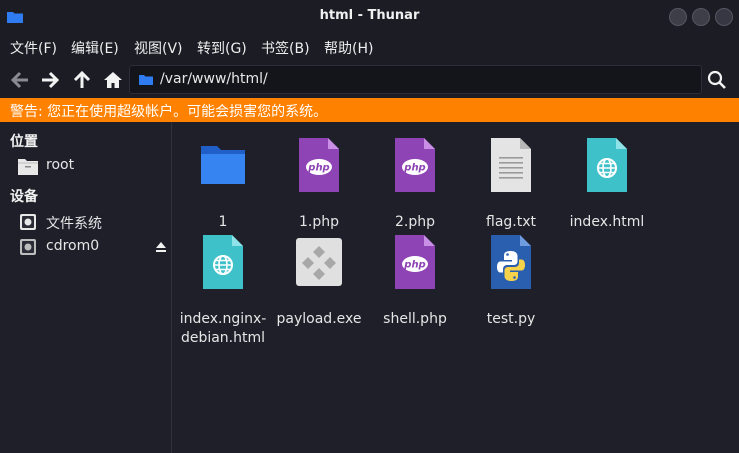 The image size is (739, 453). Describe the element at coordinates (285, 48) in the screenshot. I see `menu-bookmarks: 书签(B)` at that location.